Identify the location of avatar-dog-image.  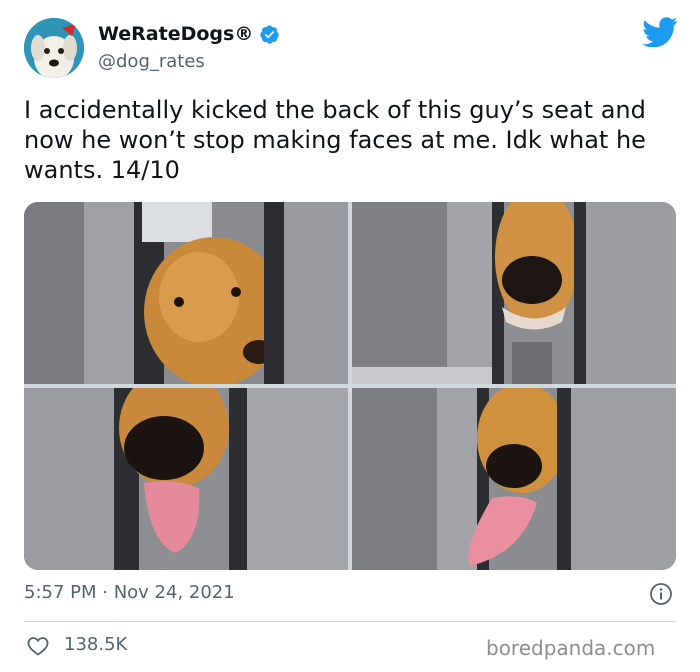
(54, 48).